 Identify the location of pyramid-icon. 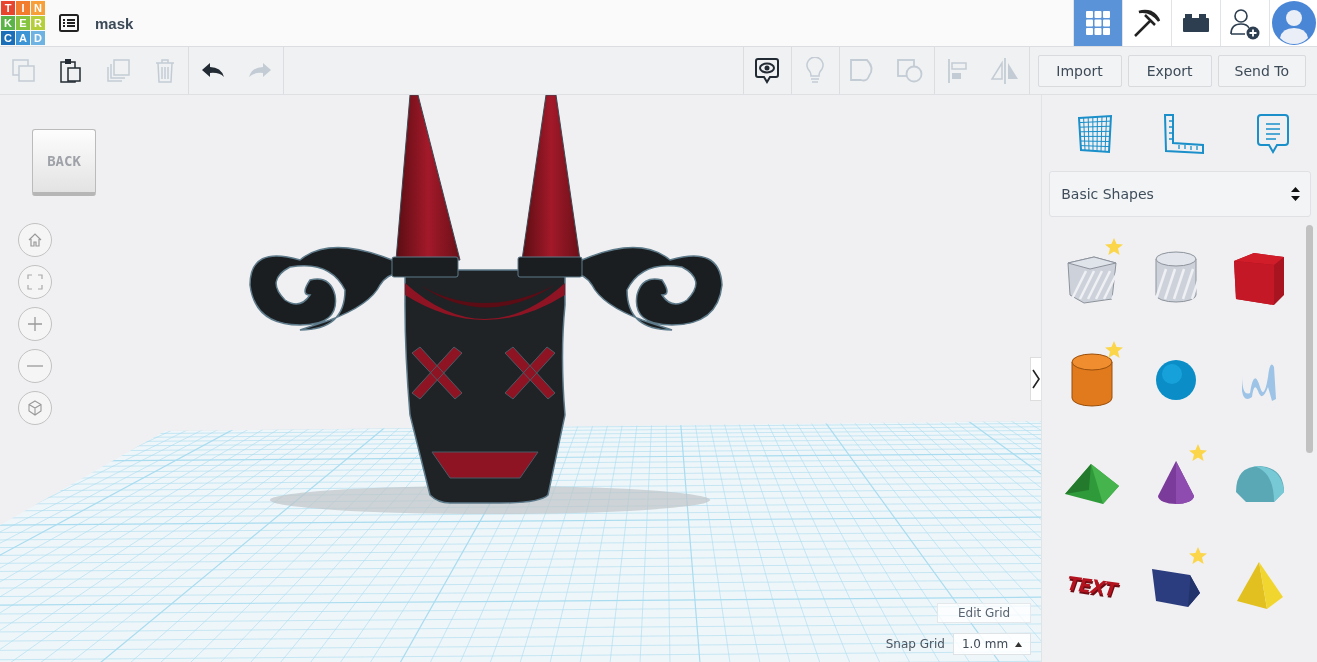
(1260, 585).